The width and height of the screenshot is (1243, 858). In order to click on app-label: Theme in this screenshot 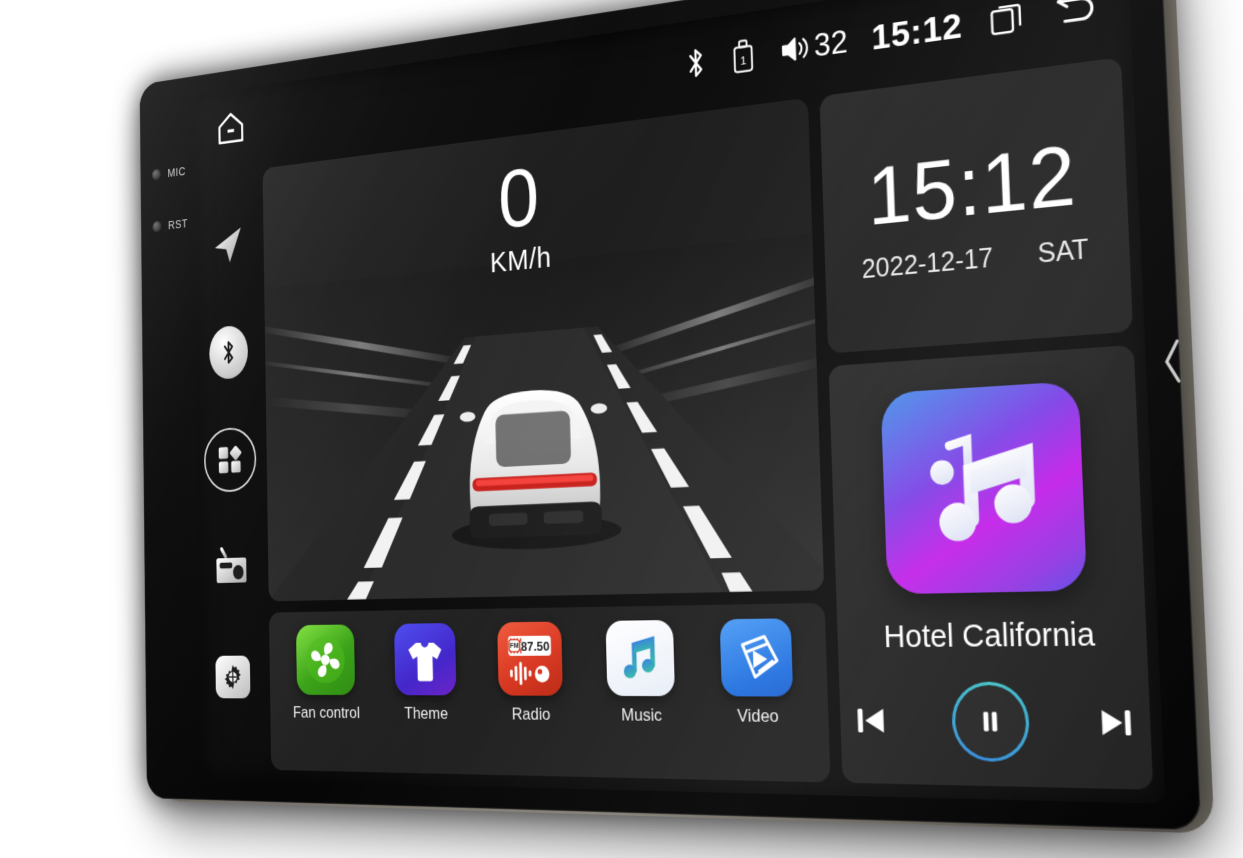, I will do `click(426, 713)`.